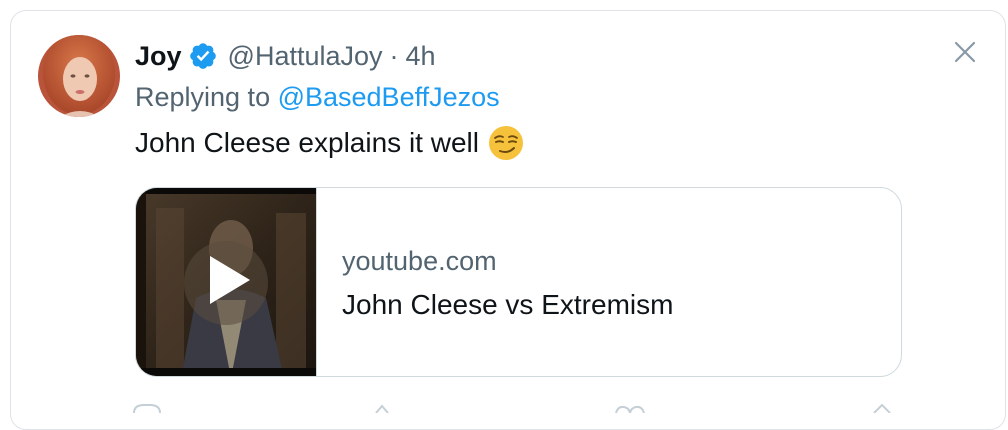 This screenshot has width=1008, height=430. What do you see at coordinates (79, 76) in the screenshot?
I see `avatar` at bounding box center [79, 76].